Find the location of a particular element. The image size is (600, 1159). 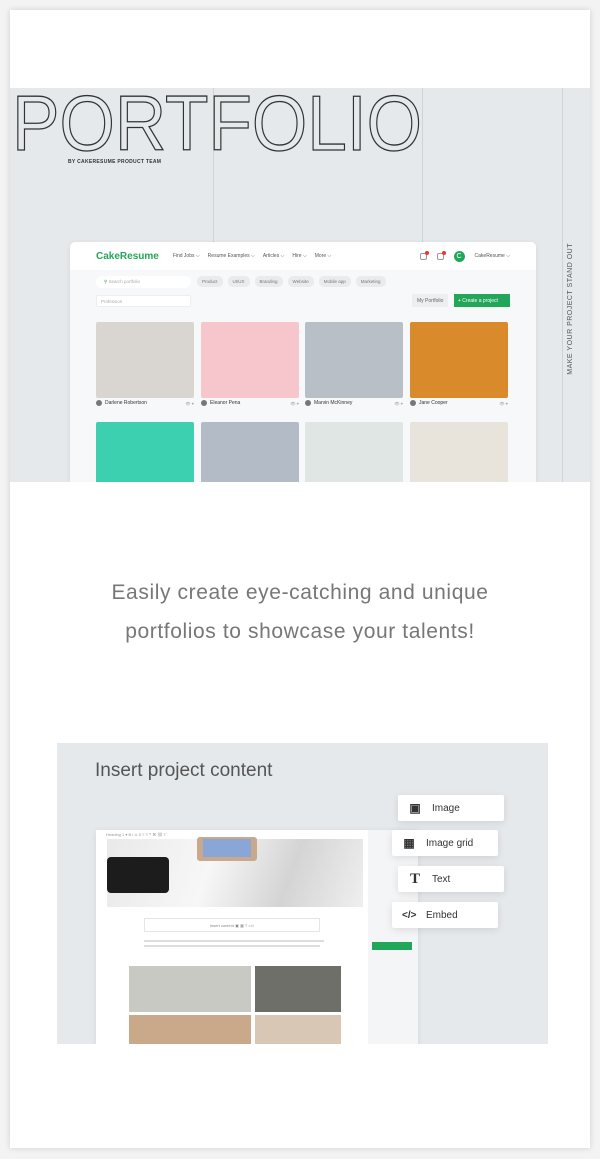

logo: CakeResume is located at coordinates (127, 256).